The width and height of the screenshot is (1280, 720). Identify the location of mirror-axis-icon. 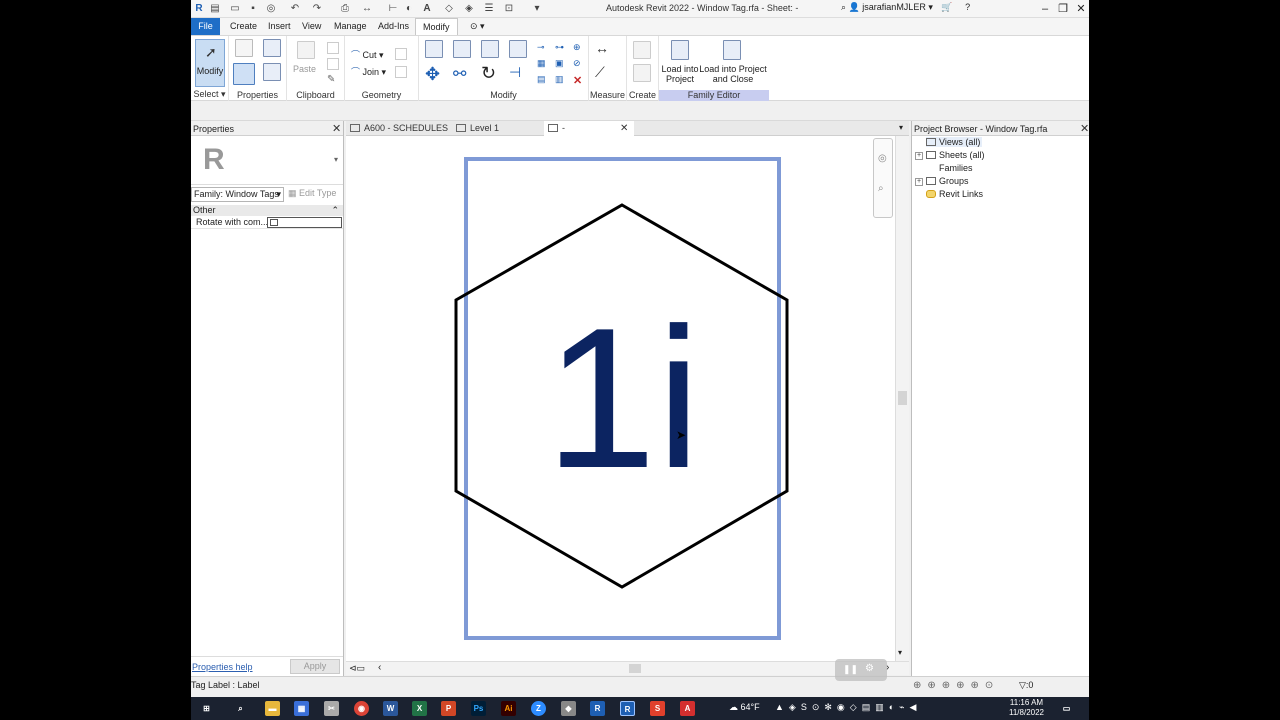
(490, 49).